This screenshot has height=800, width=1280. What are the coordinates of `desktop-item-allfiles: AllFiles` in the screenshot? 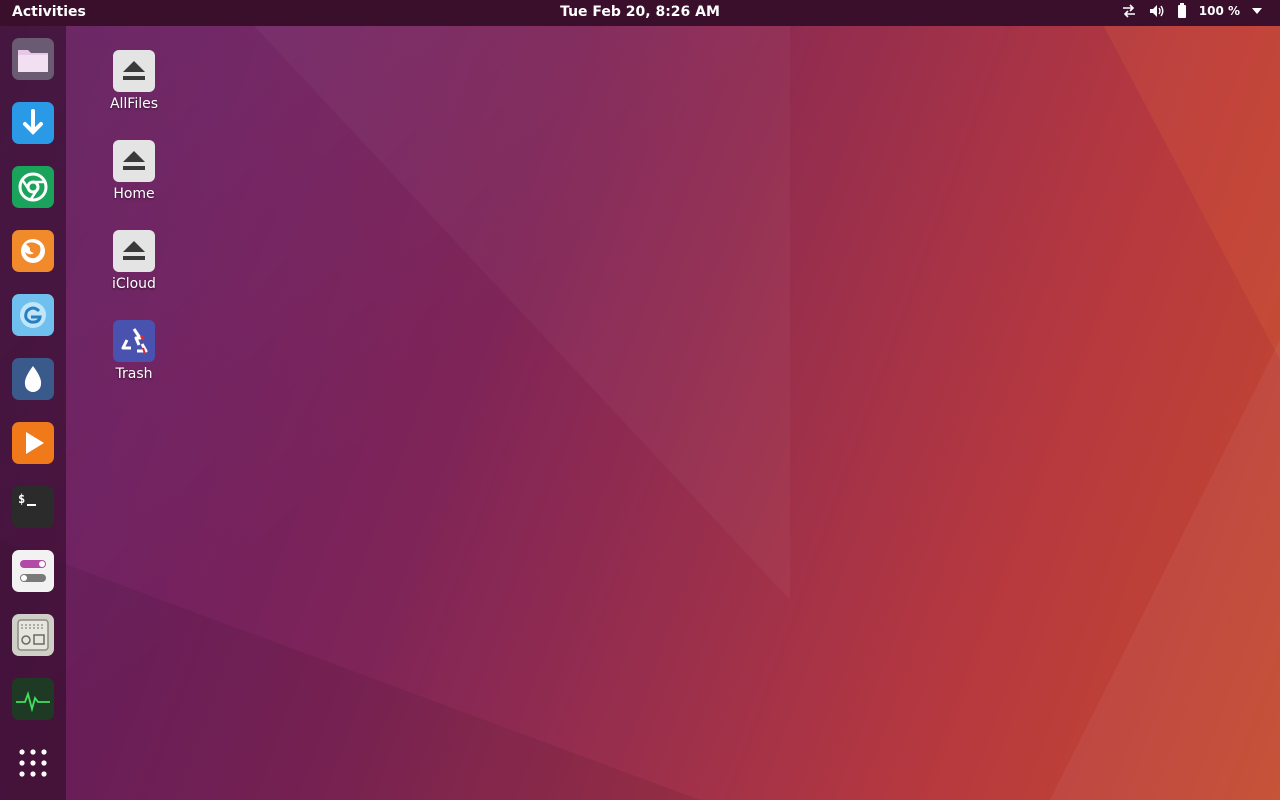 It's located at (134, 81).